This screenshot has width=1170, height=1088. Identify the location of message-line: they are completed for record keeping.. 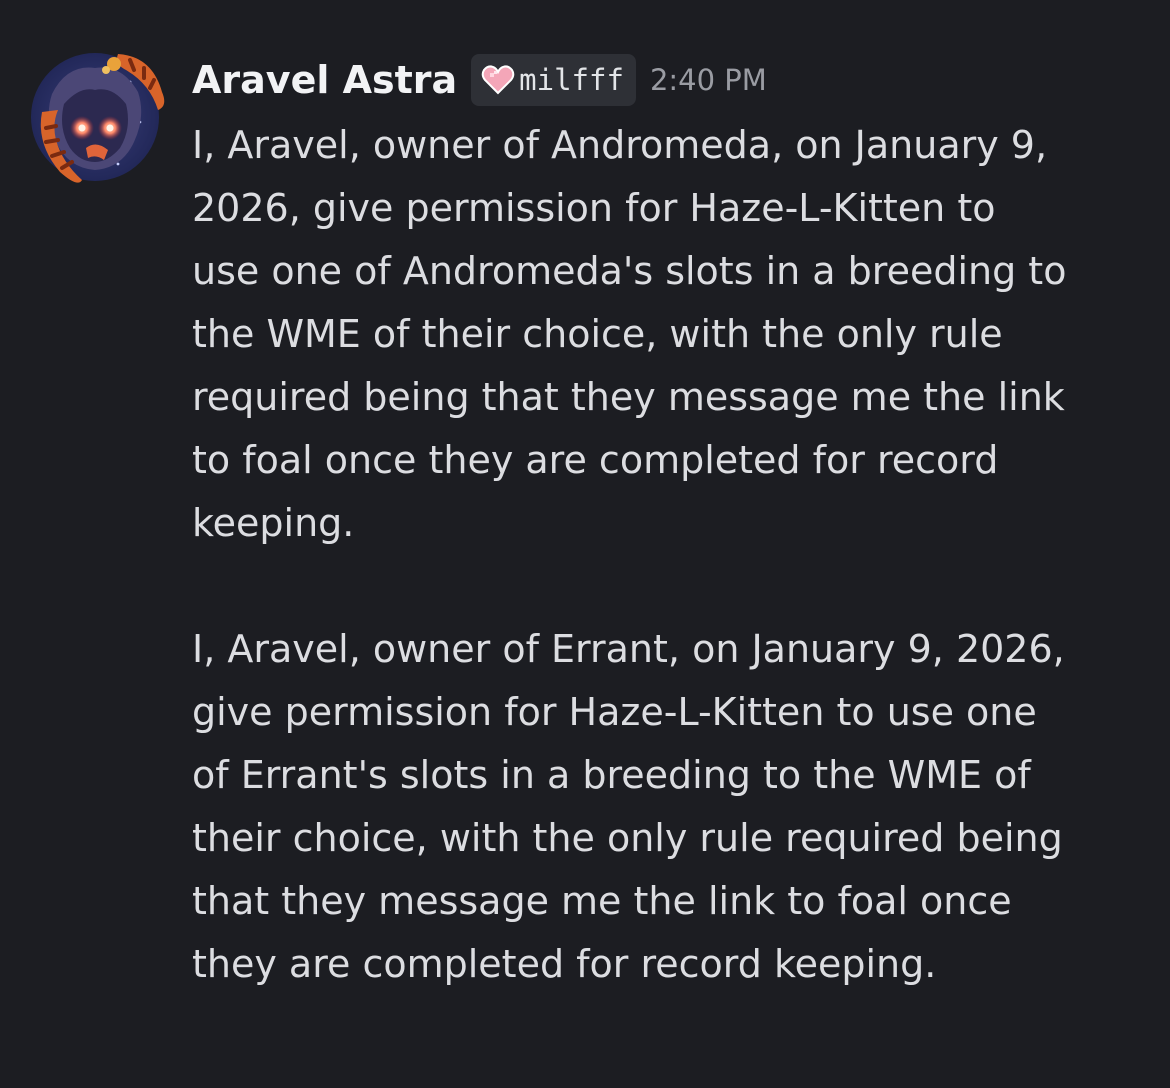
(564, 964).